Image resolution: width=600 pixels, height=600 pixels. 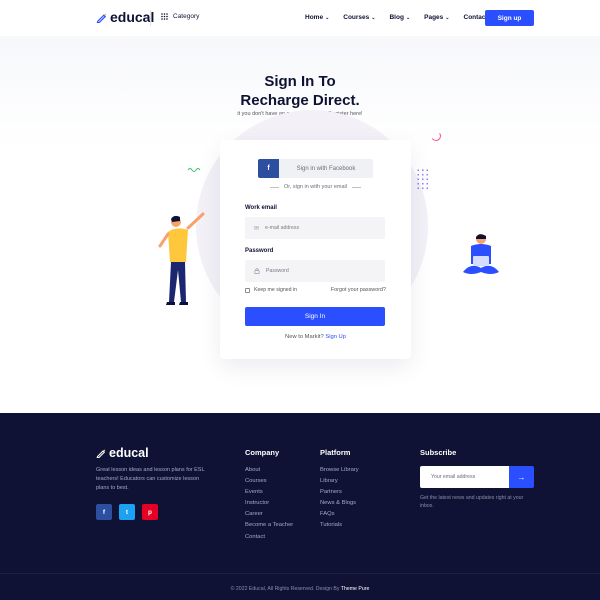 What do you see at coordinates (356, 17) in the screenshot?
I see `nav-label: Courses` at bounding box center [356, 17].